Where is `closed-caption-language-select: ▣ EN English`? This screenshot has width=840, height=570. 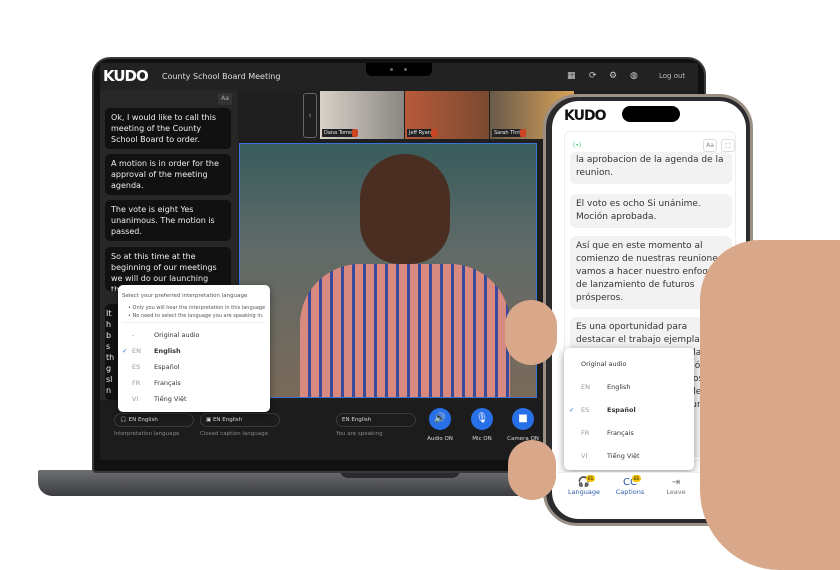
closed-caption-language-select: ▣ EN English is located at coordinates (240, 420).